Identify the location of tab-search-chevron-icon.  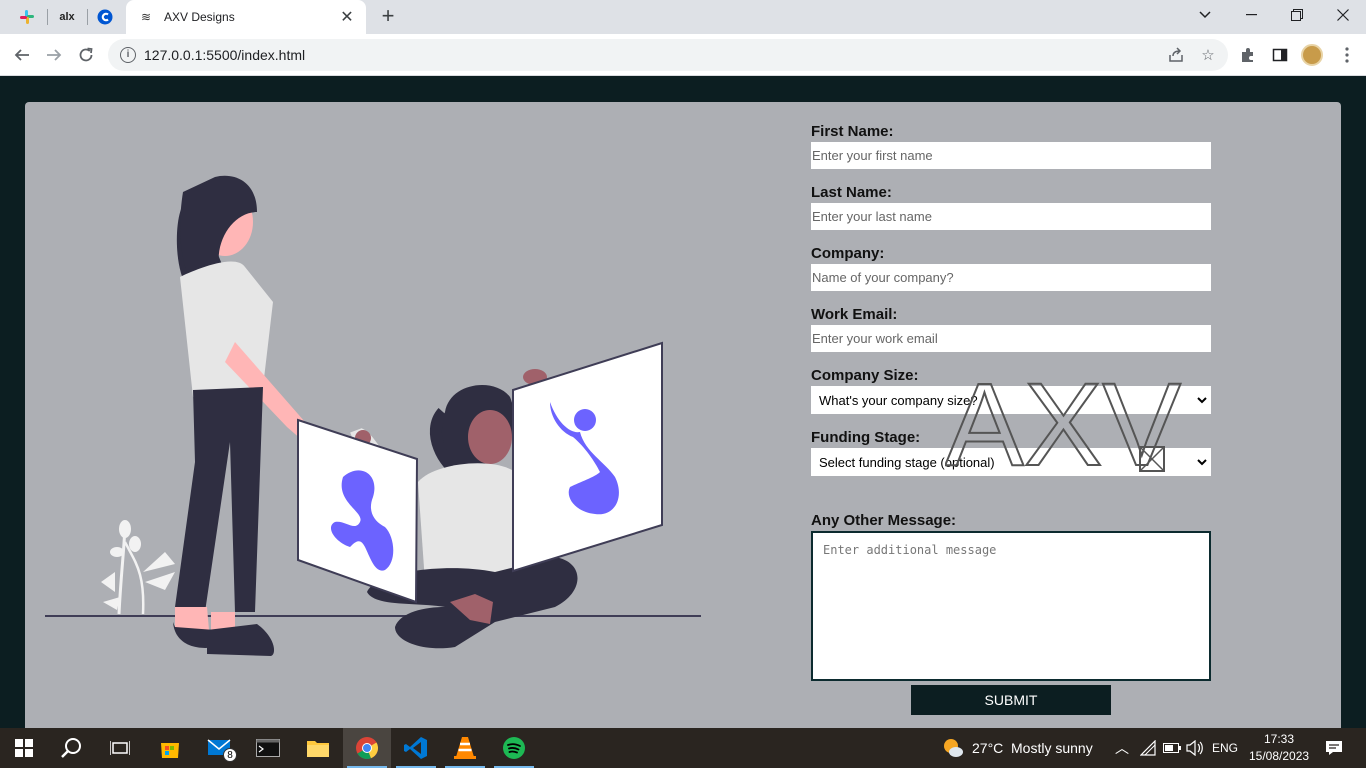
(1205, 15).